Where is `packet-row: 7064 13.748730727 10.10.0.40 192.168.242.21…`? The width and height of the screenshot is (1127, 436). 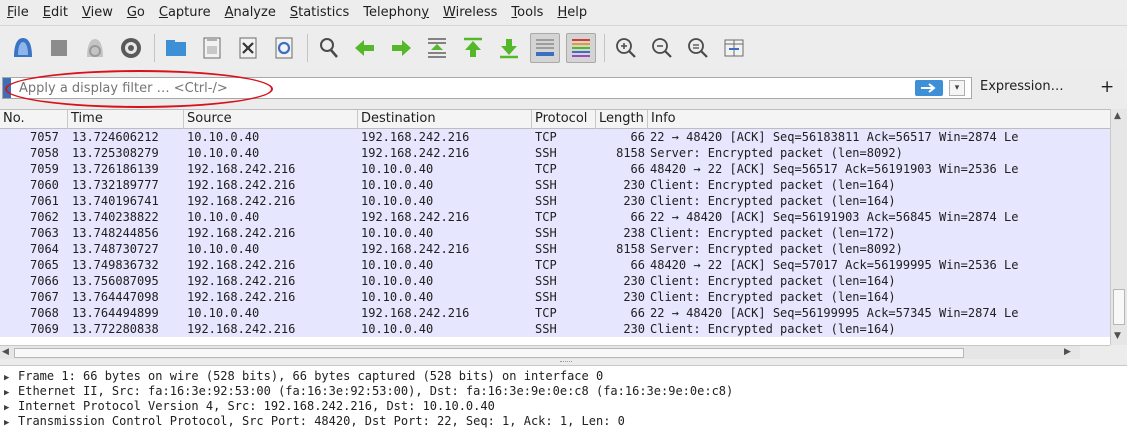 packet-row: 7064 13.748730727 10.10.0.40 192.168.242.21… is located at coordinates (555, 249).